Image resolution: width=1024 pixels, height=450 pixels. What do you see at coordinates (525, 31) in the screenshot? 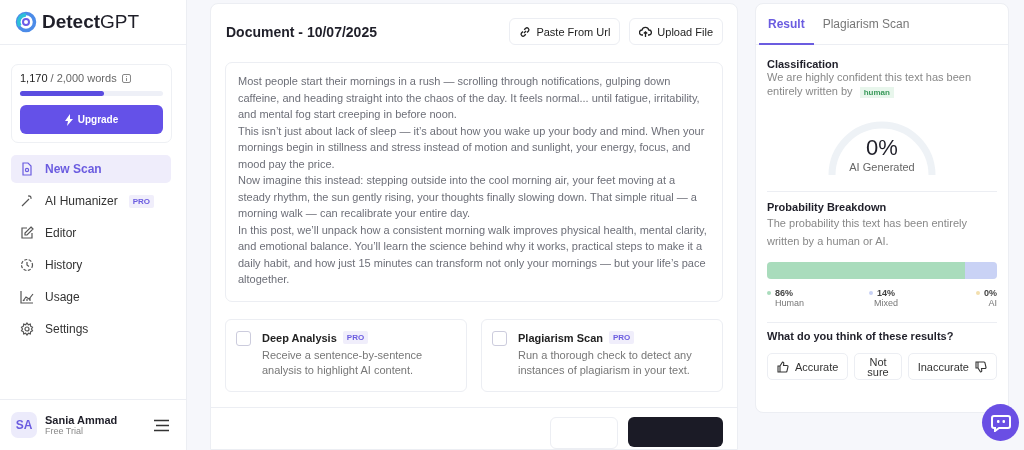
I see `link-icon` at bounding box center [525, 31].